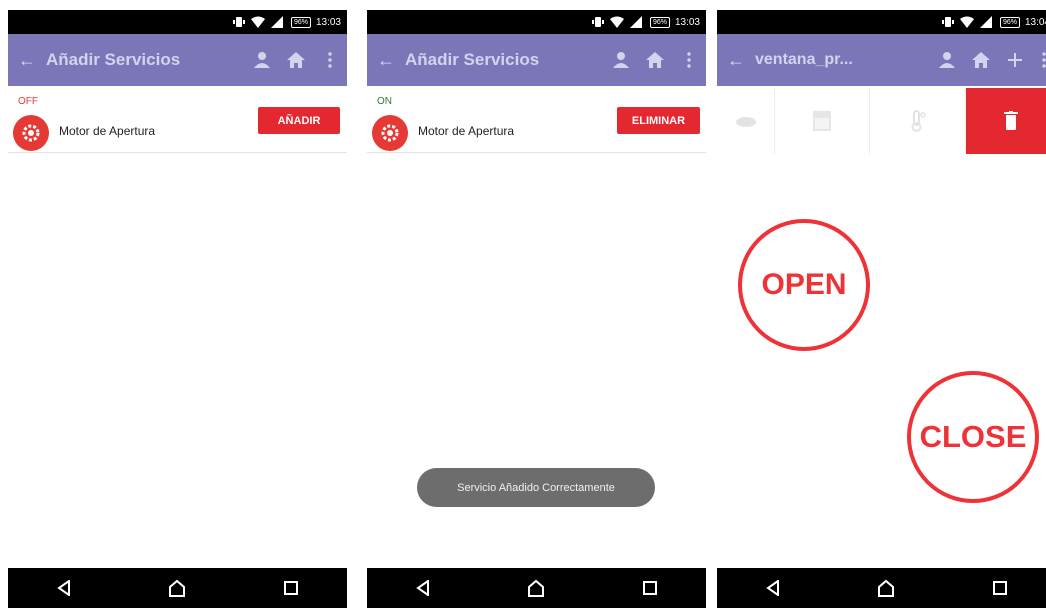 The height and width of the screenshot is (608, 1046). I want to click on thermometer-icon, so click(918, 121).